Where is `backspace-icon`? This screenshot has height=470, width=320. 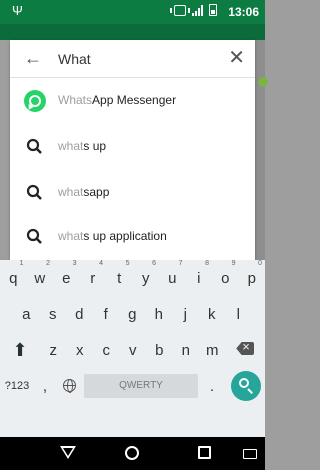
backspace-icon is located at coordinates (245, 348).